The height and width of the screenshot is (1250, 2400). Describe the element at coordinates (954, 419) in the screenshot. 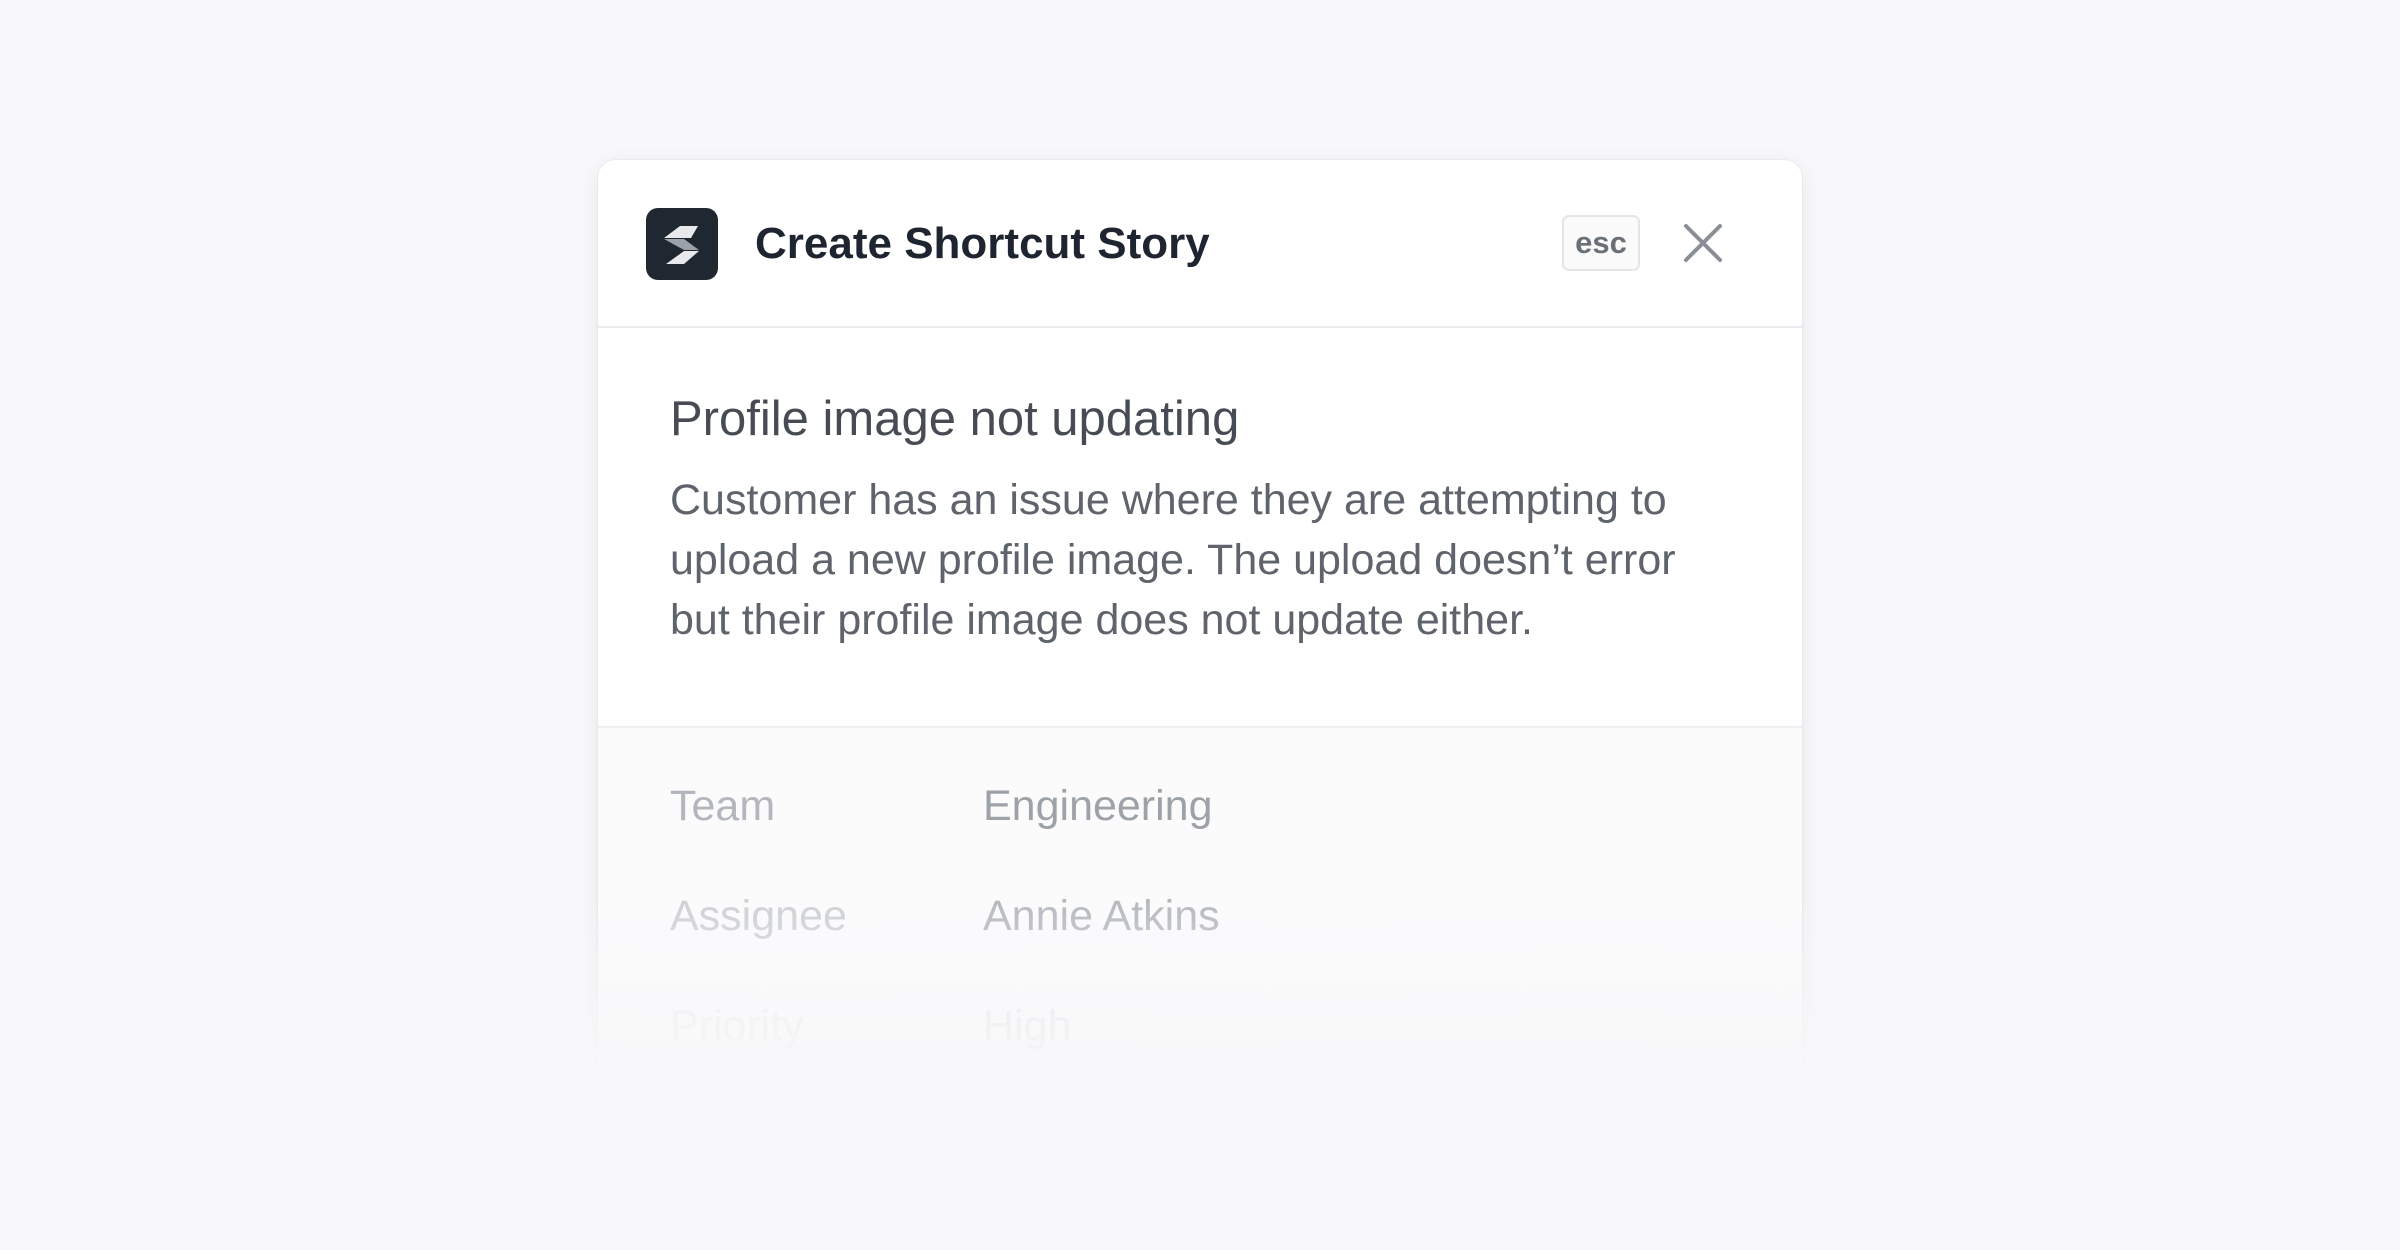

I see `story-title: Profile image not updating` at that location.